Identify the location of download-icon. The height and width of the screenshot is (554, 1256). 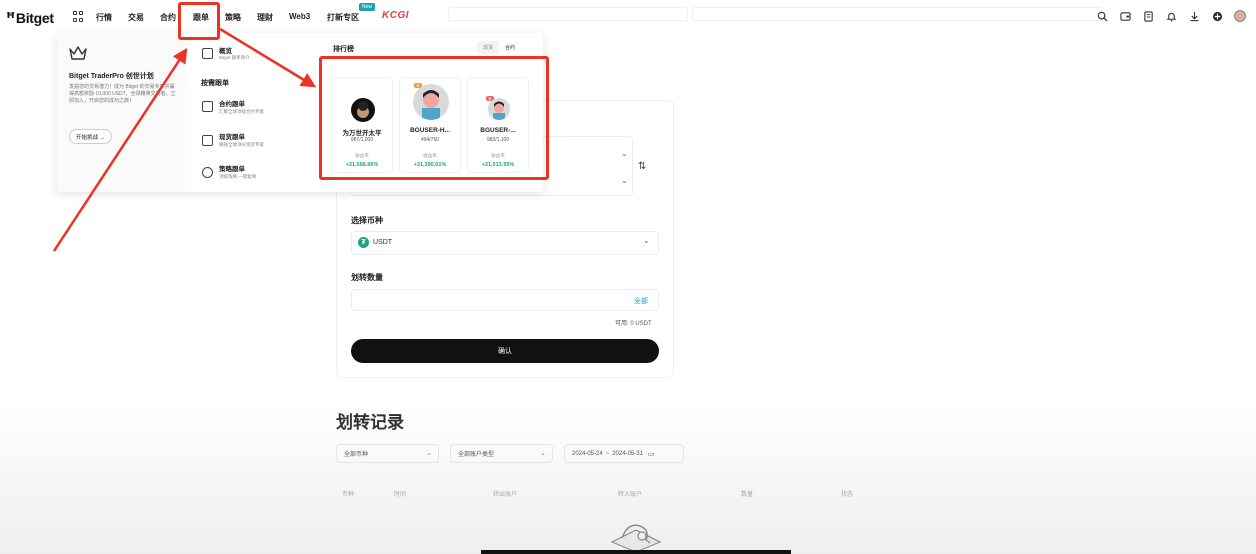
(1194, 16).